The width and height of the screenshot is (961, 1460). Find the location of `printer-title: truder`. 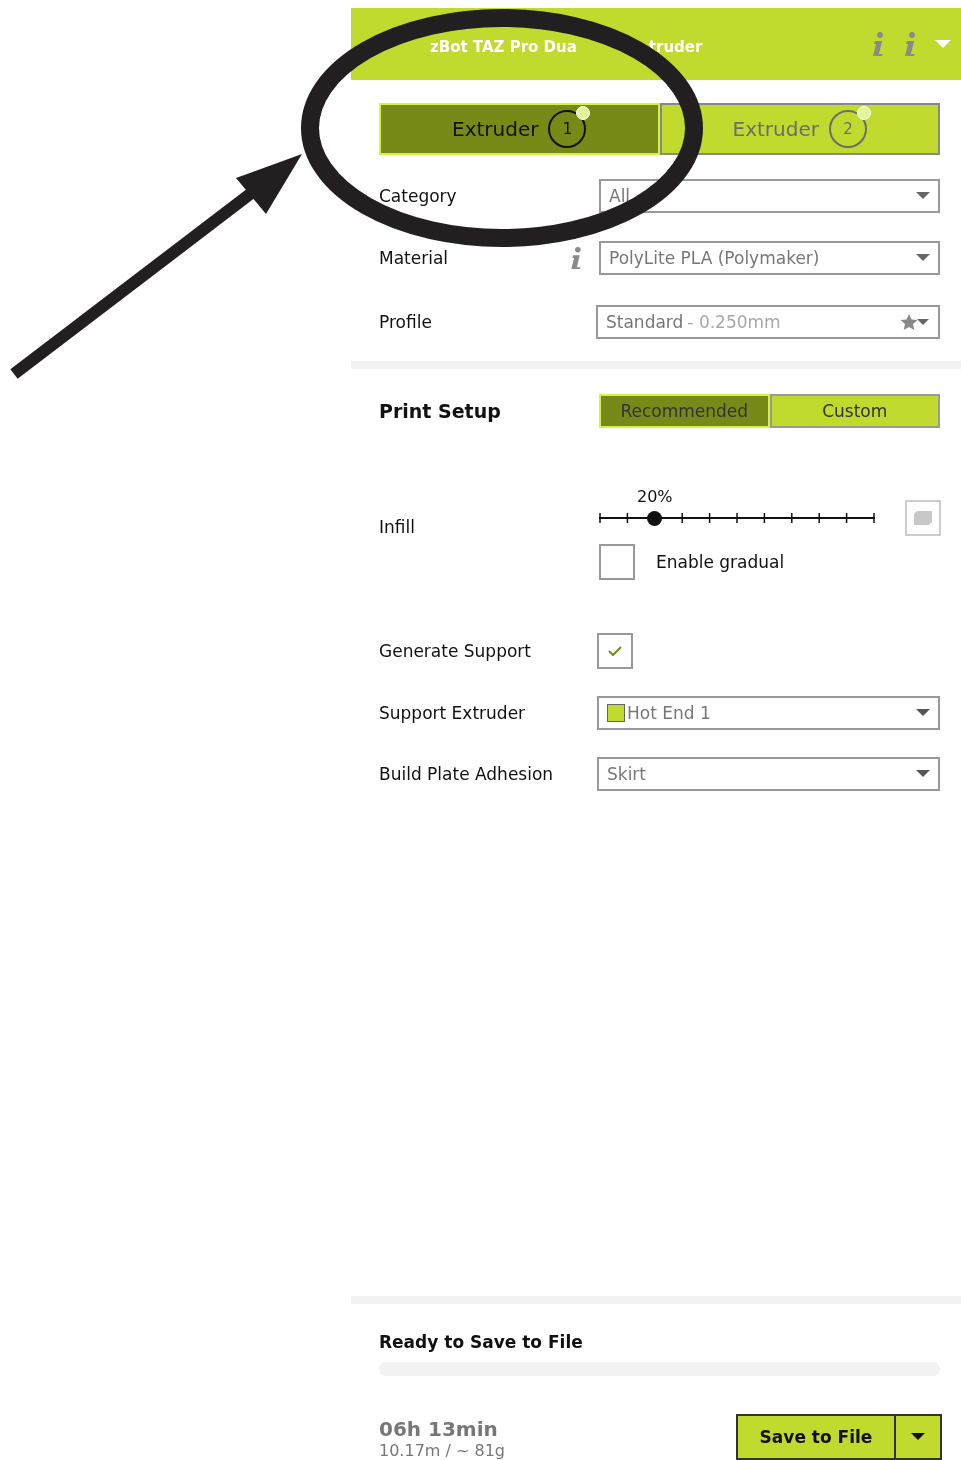

printer-title: truder is located at coordinates (675, 47).